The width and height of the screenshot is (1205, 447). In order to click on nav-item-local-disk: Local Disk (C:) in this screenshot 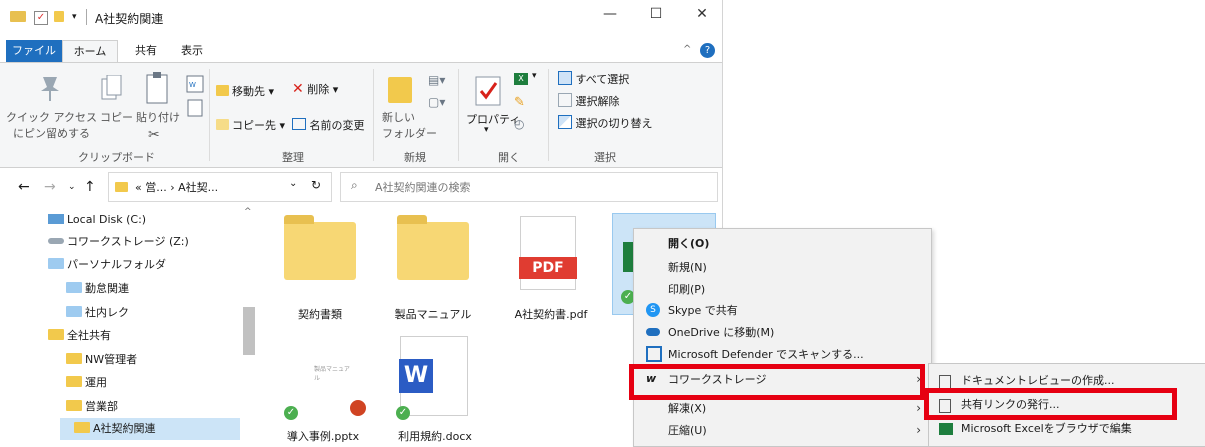, I will do `click(97, 220)`.